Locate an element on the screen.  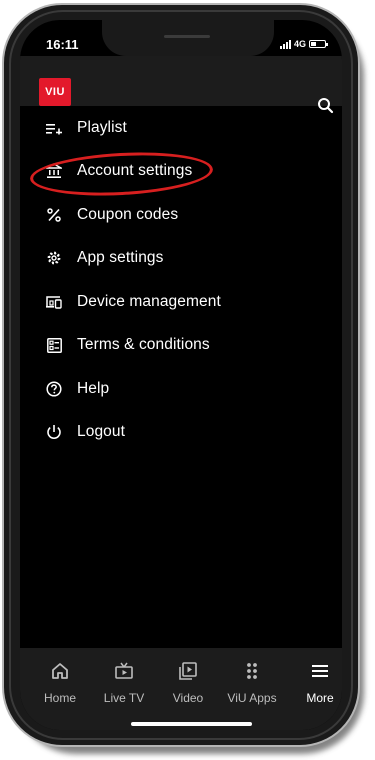
tv-icon is located at coordinates (124, 671).